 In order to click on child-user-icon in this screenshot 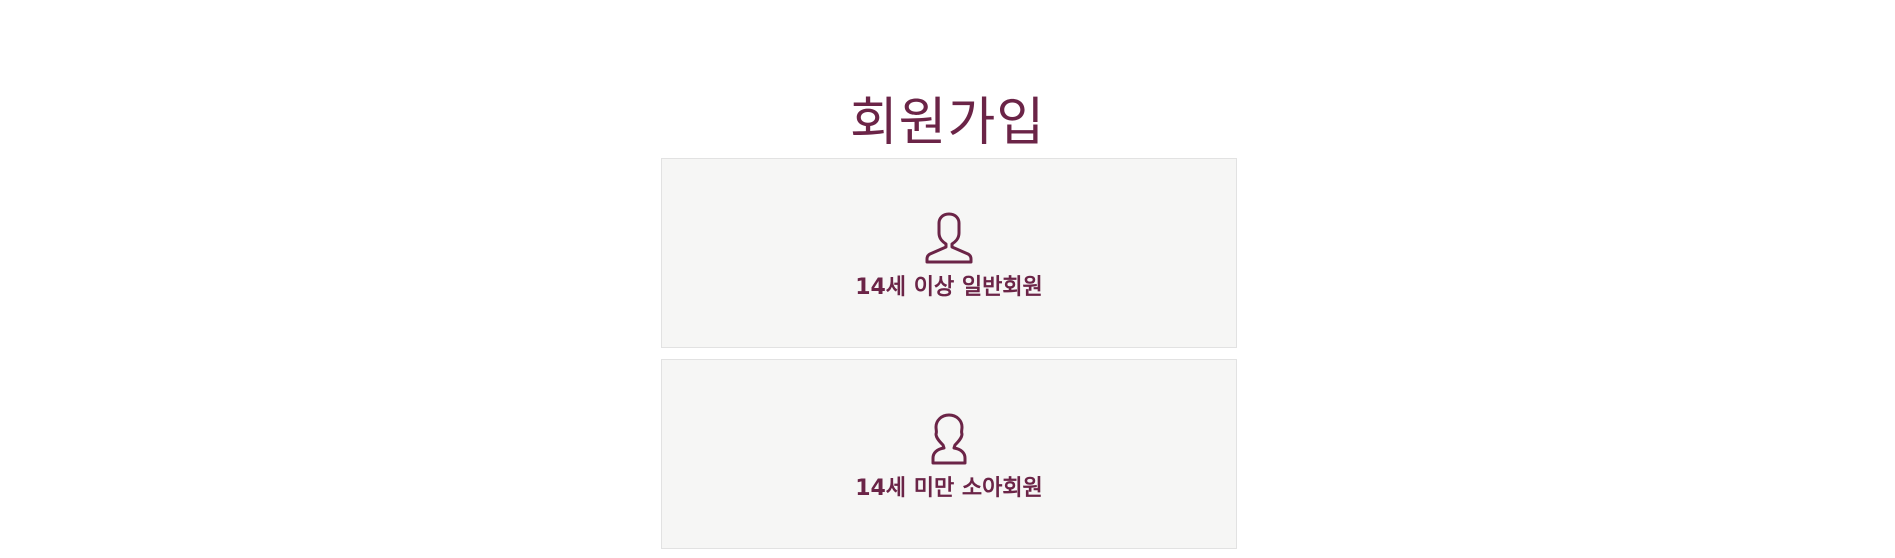, I will do `click(949, 439)`.